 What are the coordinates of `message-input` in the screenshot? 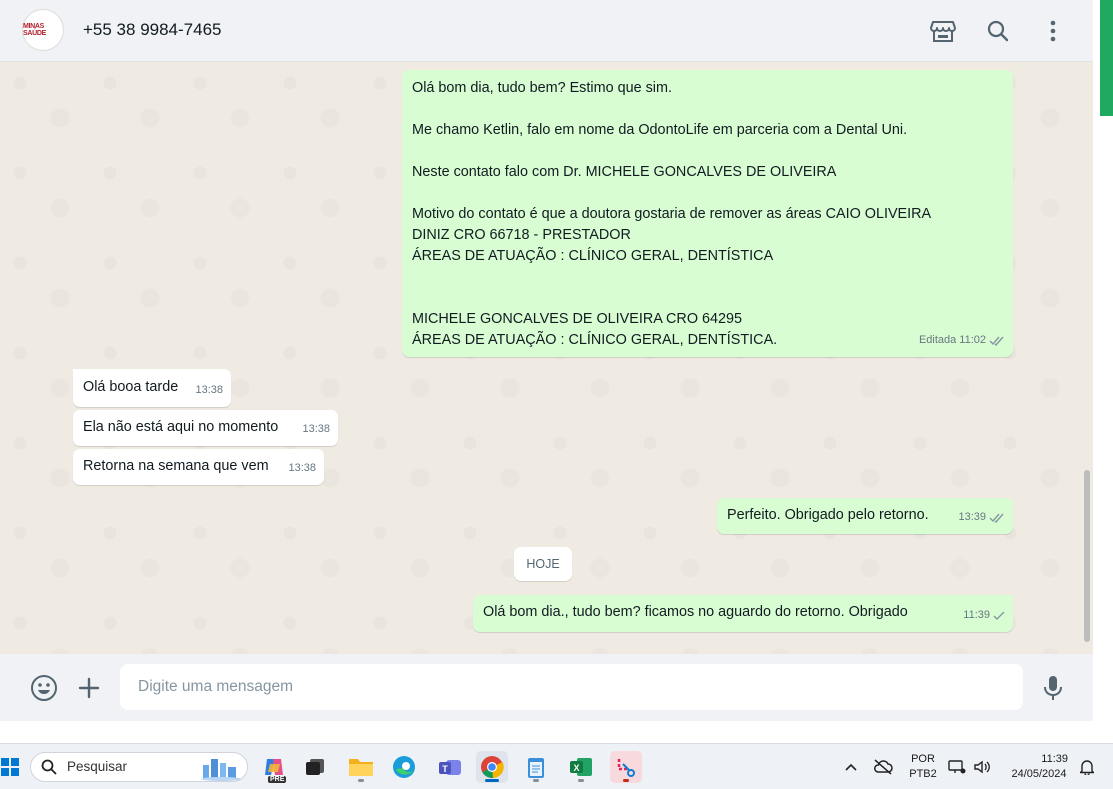 It's located at (571, 687).